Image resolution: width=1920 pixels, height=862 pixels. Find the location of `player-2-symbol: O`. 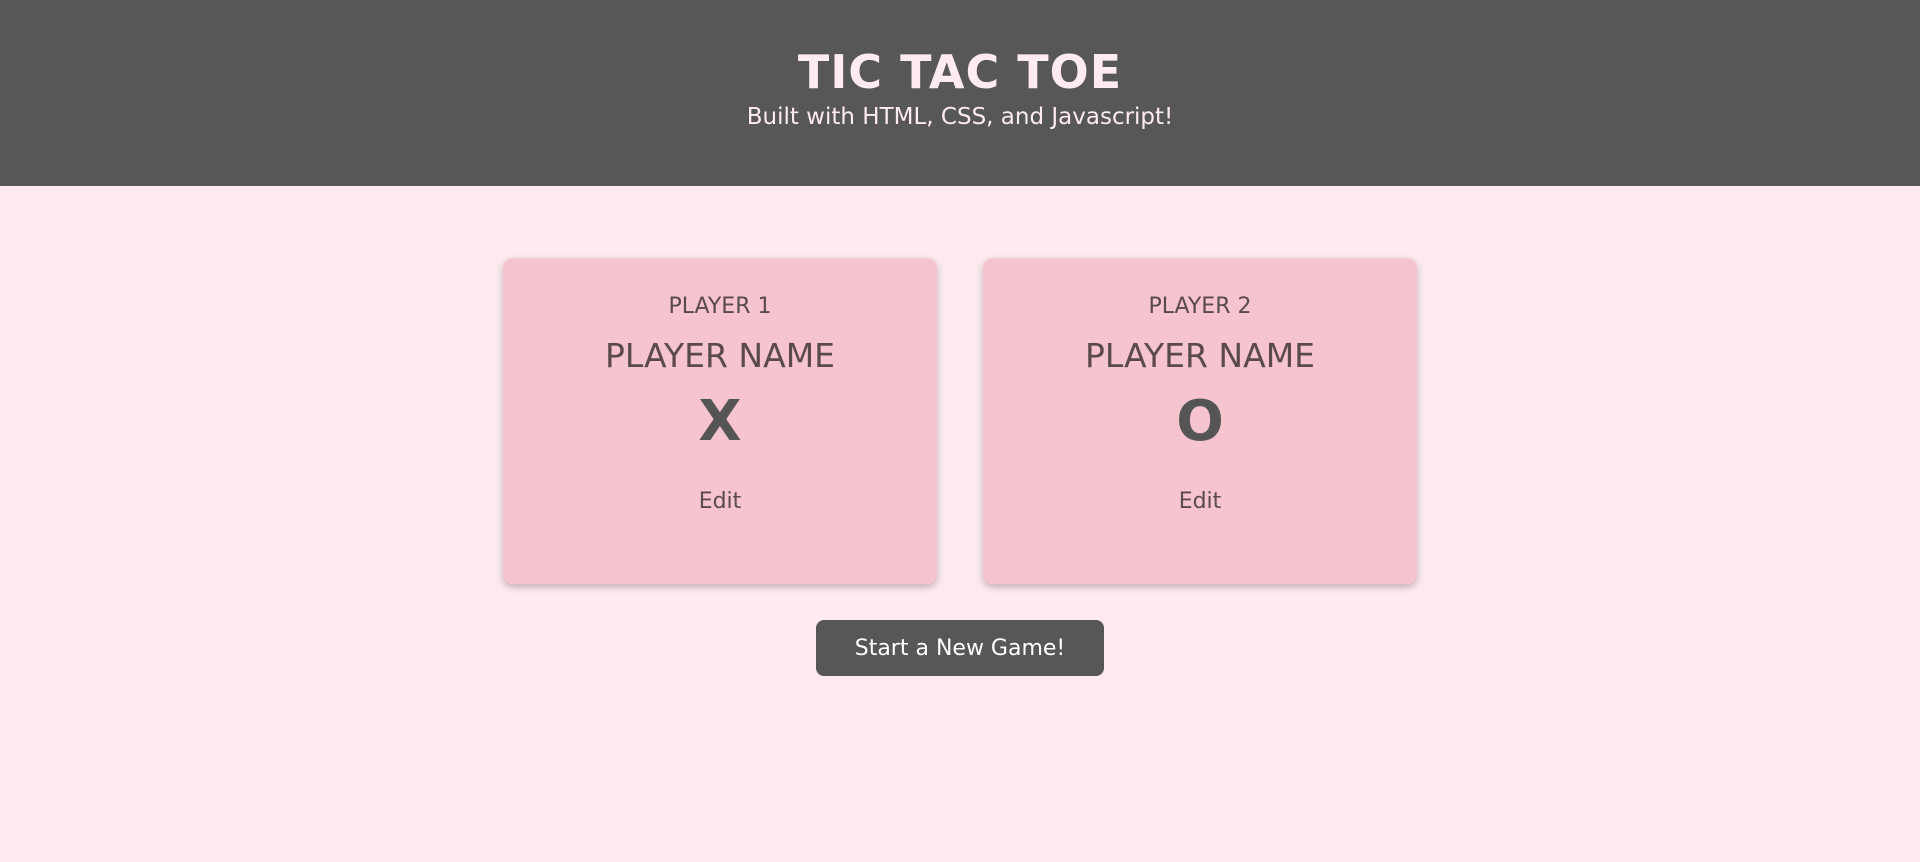

player-2-symbol: O is located at coordinates (1200, 421).